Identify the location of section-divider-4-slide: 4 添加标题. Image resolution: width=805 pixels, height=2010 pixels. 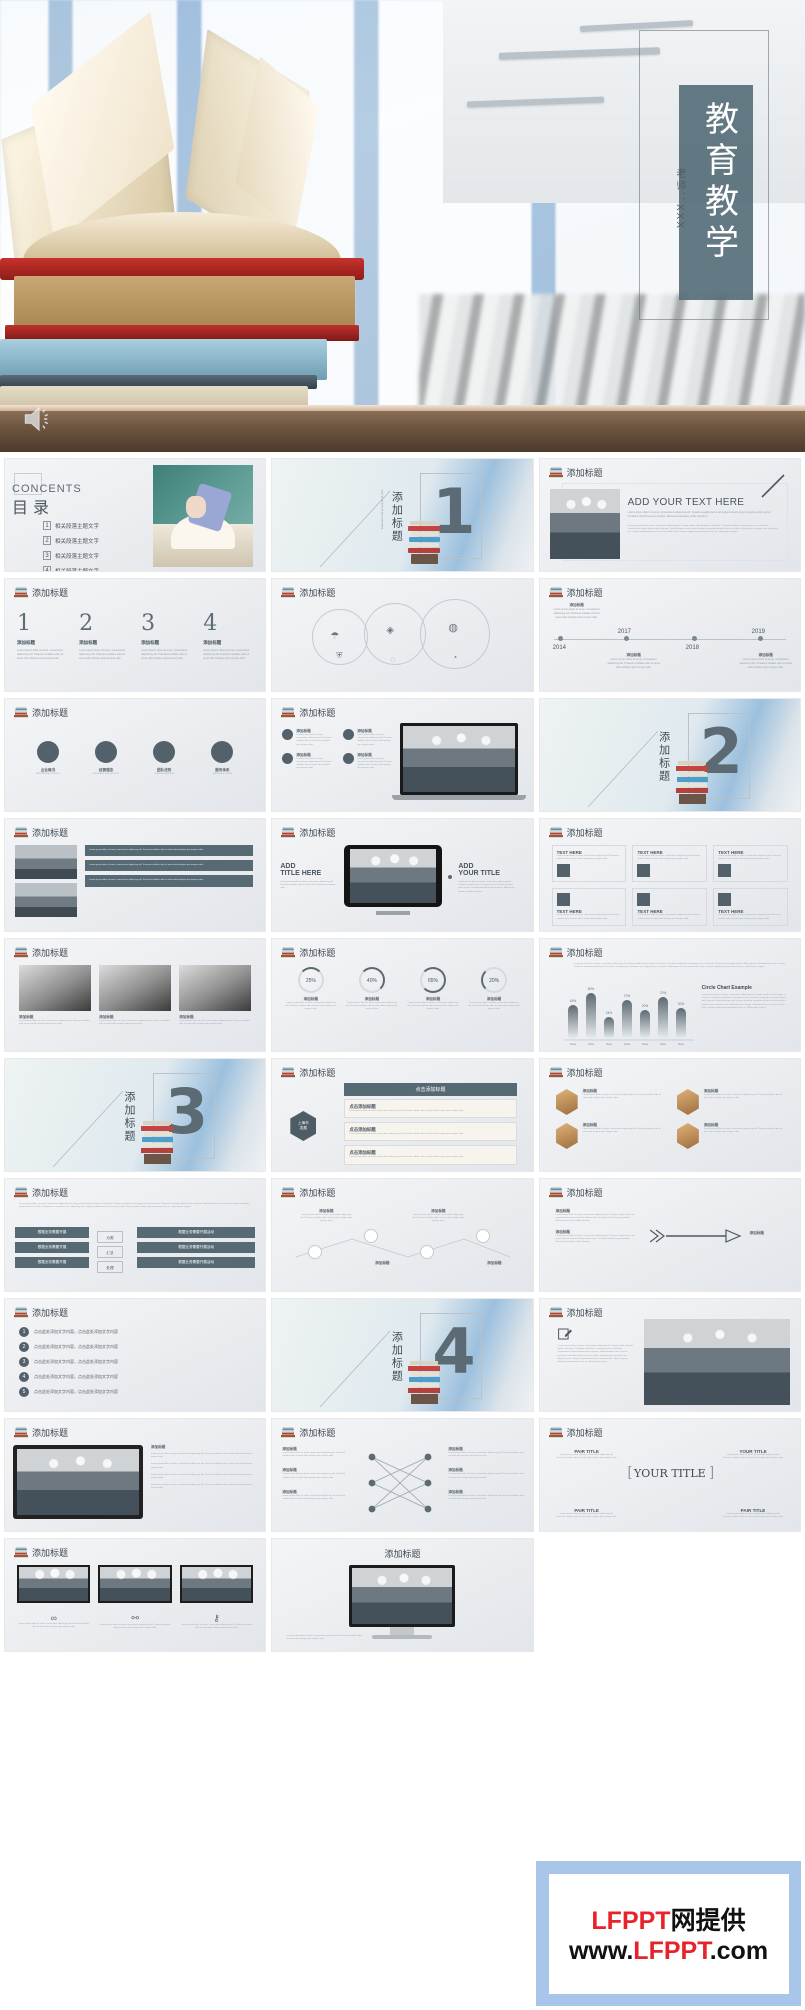
(402, 1355).